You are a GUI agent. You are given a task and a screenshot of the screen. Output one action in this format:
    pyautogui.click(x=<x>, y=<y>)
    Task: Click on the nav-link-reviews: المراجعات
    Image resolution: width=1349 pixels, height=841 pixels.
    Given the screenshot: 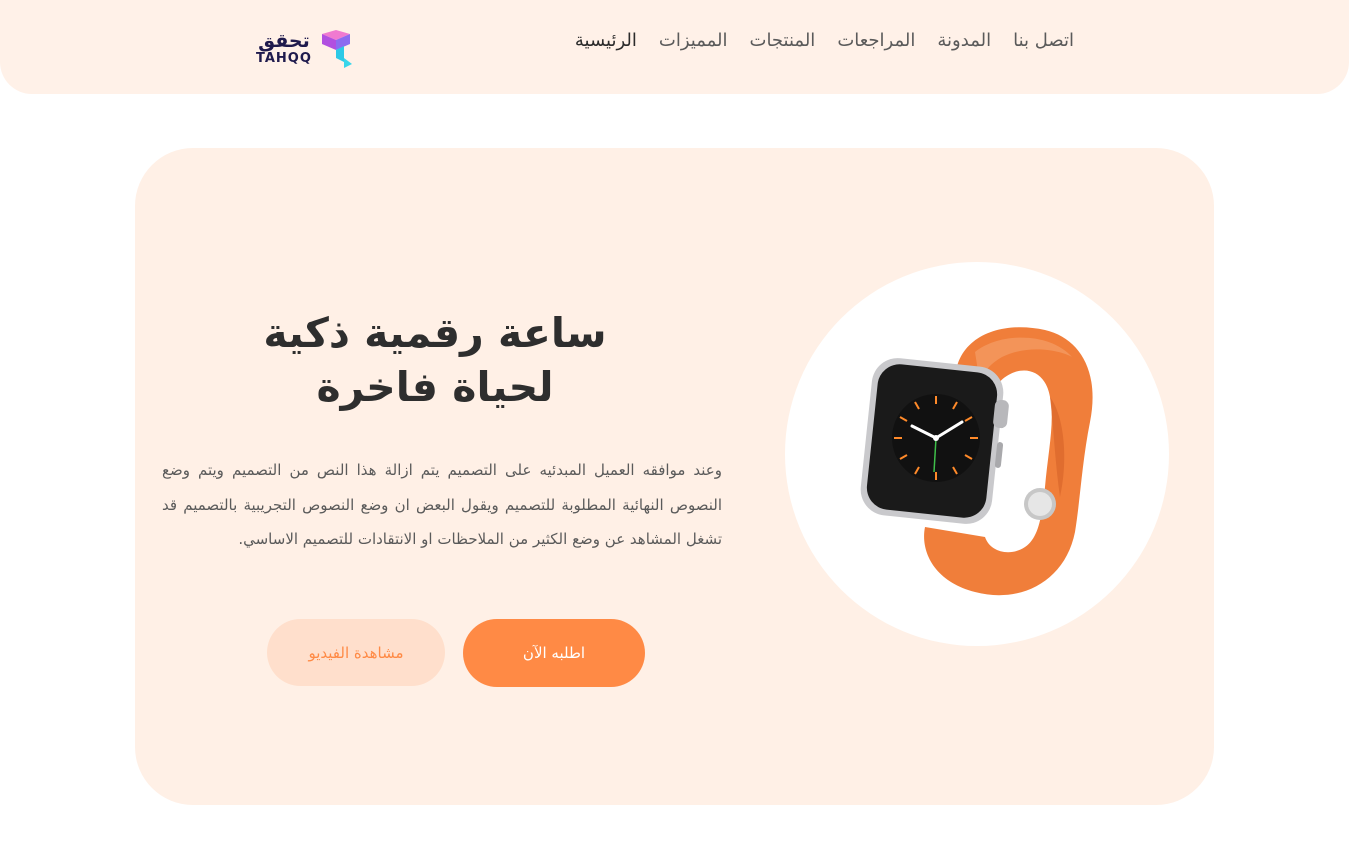 What is the action you would take?
    pyautogui.click(x=876, y=40)
    